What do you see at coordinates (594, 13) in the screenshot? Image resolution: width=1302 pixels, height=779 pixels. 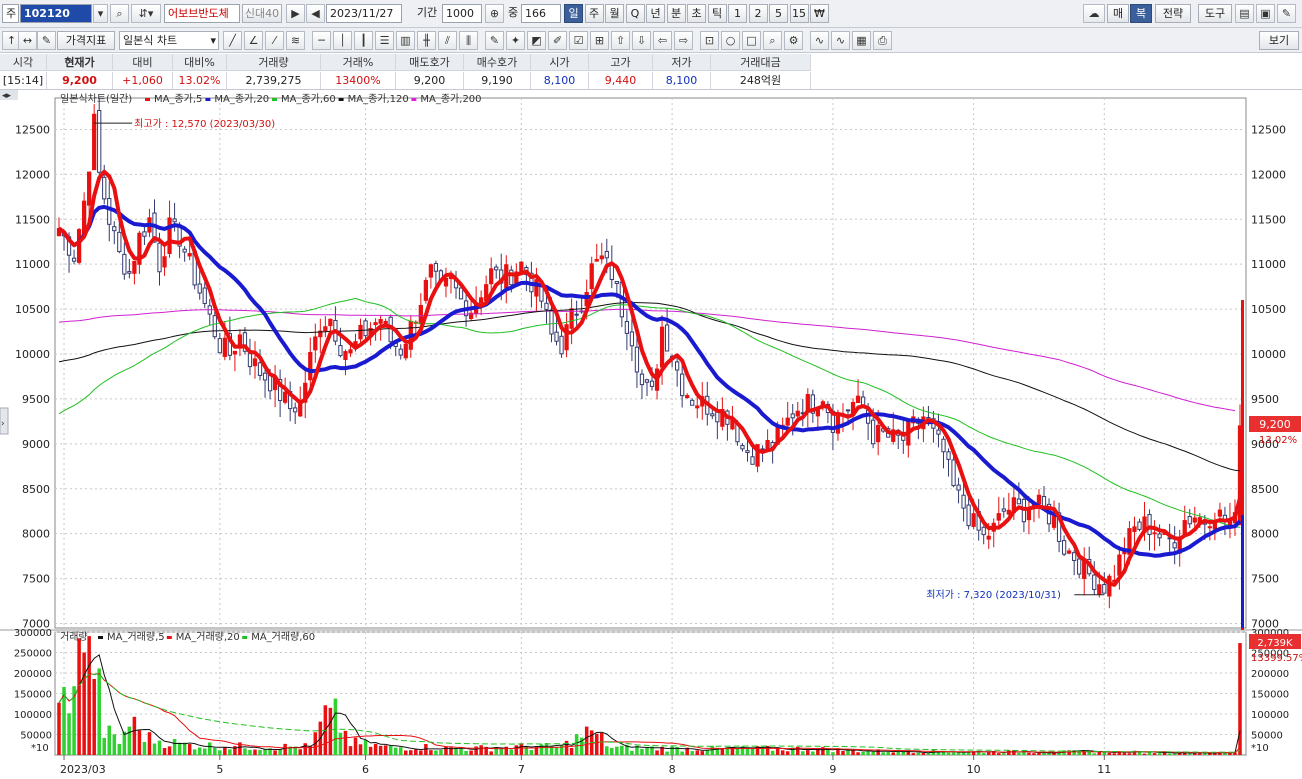 I see `timeframe-button: 주` at bounding box center [594, 13].